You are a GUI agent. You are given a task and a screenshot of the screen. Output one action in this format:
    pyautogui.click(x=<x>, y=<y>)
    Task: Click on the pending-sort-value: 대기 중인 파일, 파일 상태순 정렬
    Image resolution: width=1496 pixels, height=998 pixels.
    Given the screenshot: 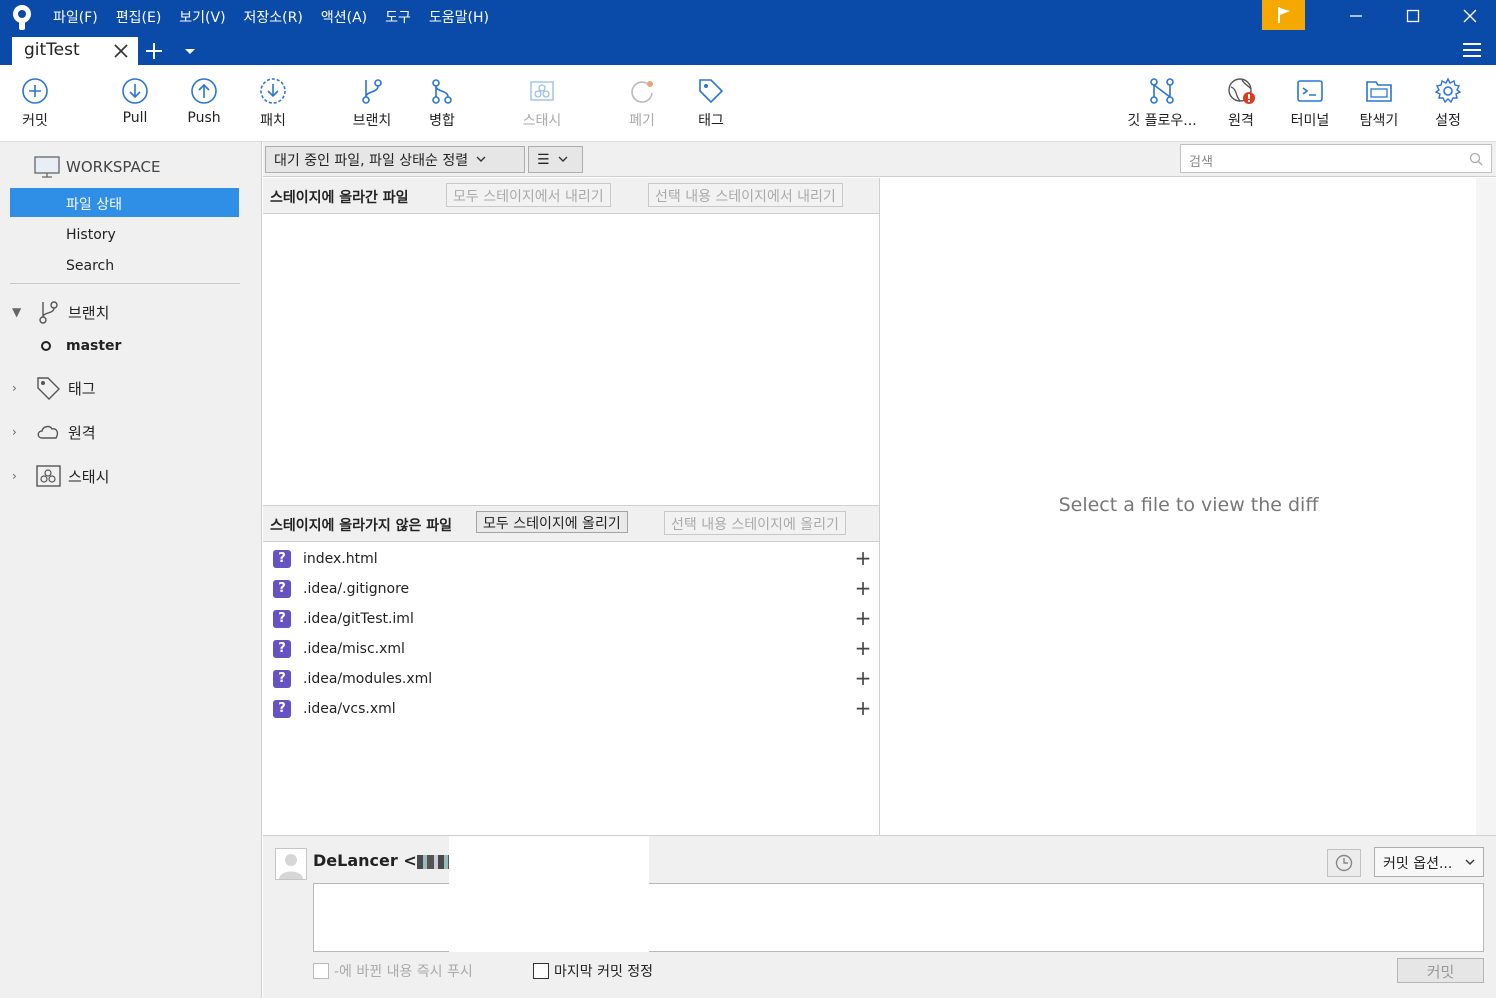 What is the action you would take?
    pyautogui.click(x=371, y=160)
    